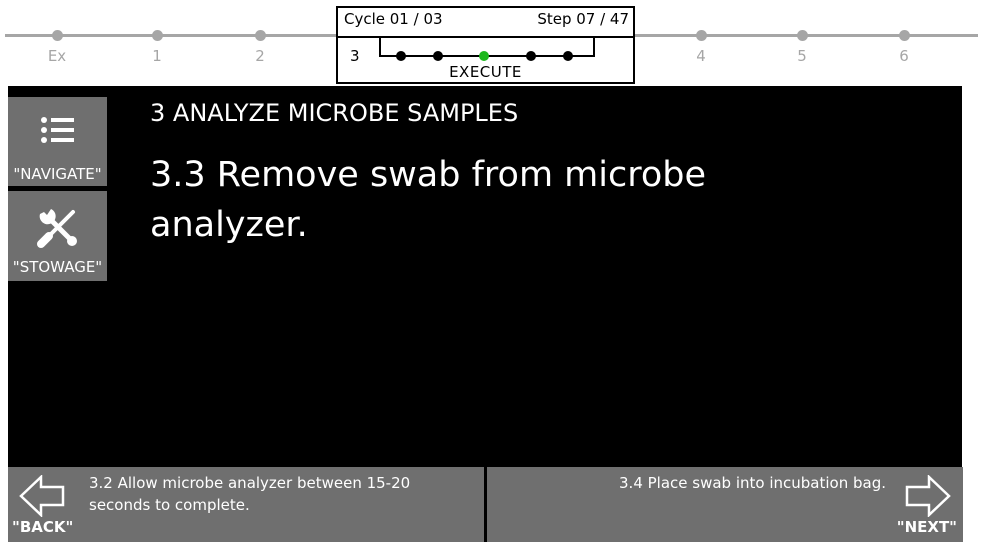 Image resolution: width=983 pixels, height=550 pixels. I want to click on current-step-instruction: 3.3 Remove swab from microbe analyzer., so click(428, 200).